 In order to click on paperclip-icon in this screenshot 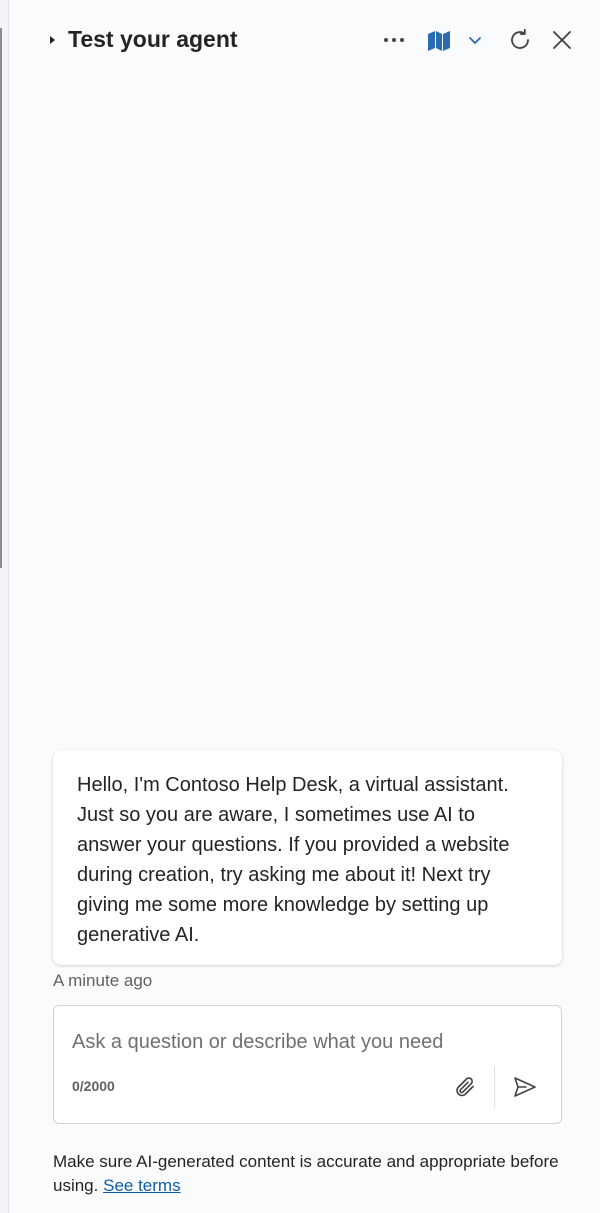, I will do `click(465, 1087)`.